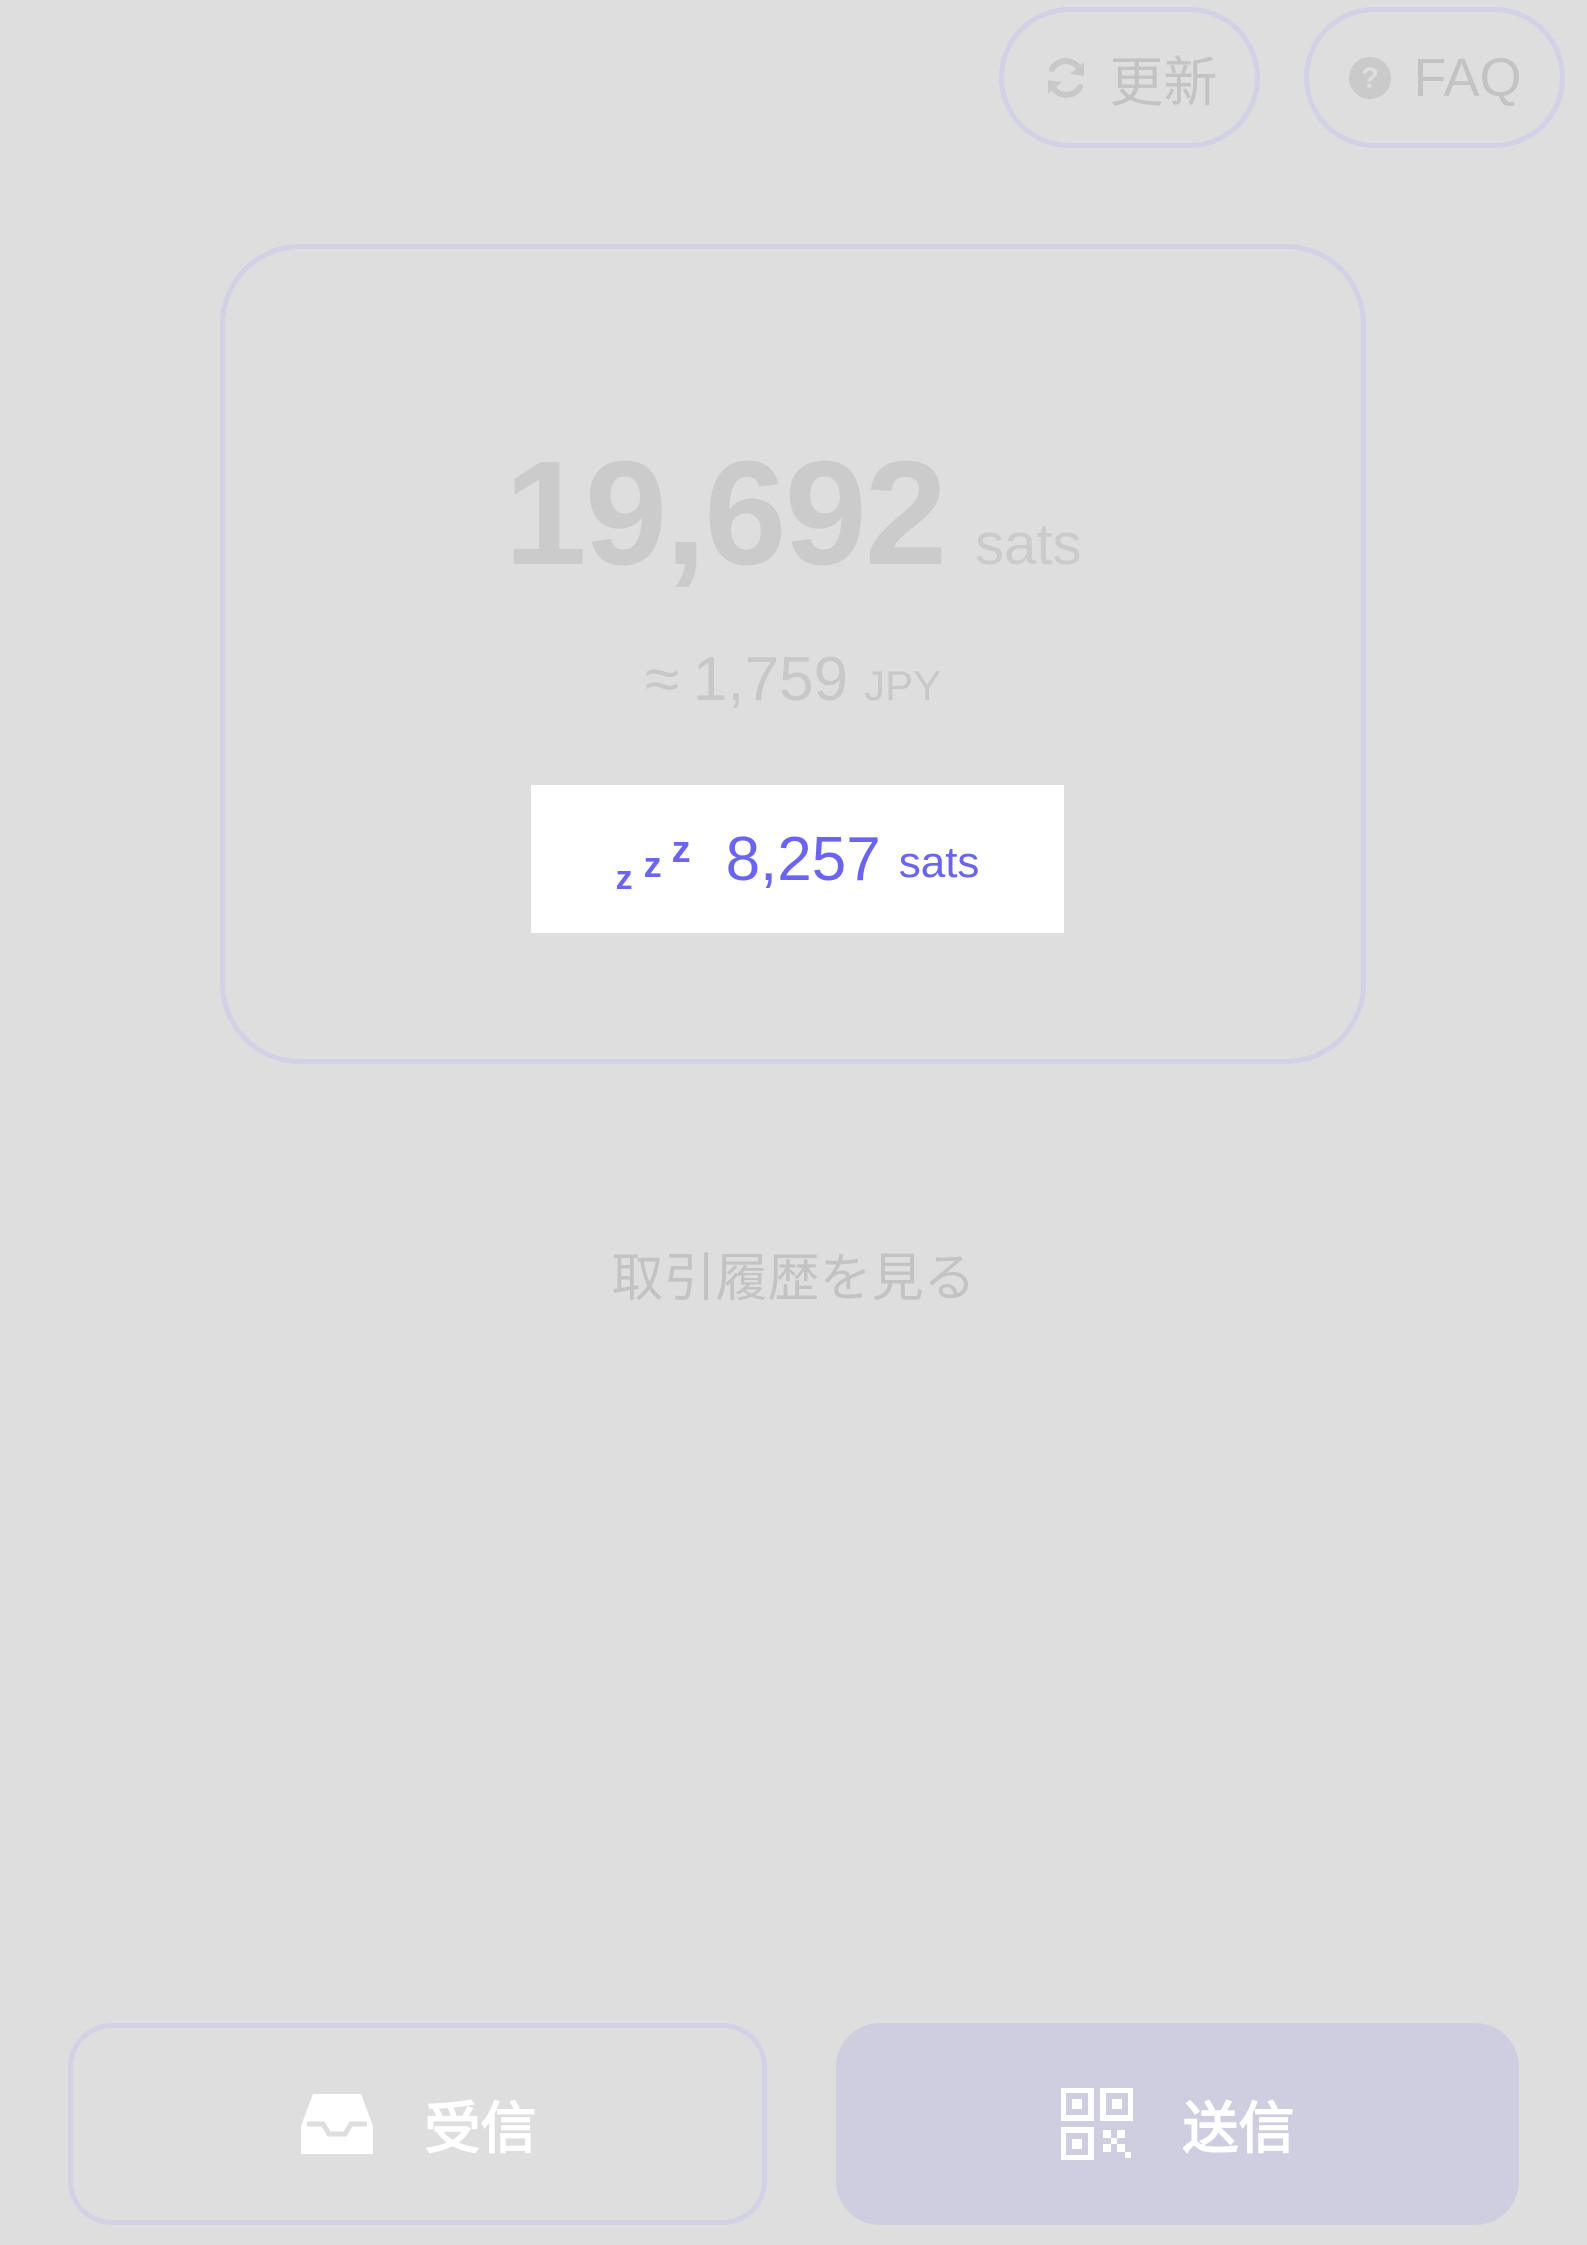 This screenshot has width=1587, height=2245. Describe the element at coordinates (1467, 77) in the screenshot. I see `faq-label: FAQ` at that location.